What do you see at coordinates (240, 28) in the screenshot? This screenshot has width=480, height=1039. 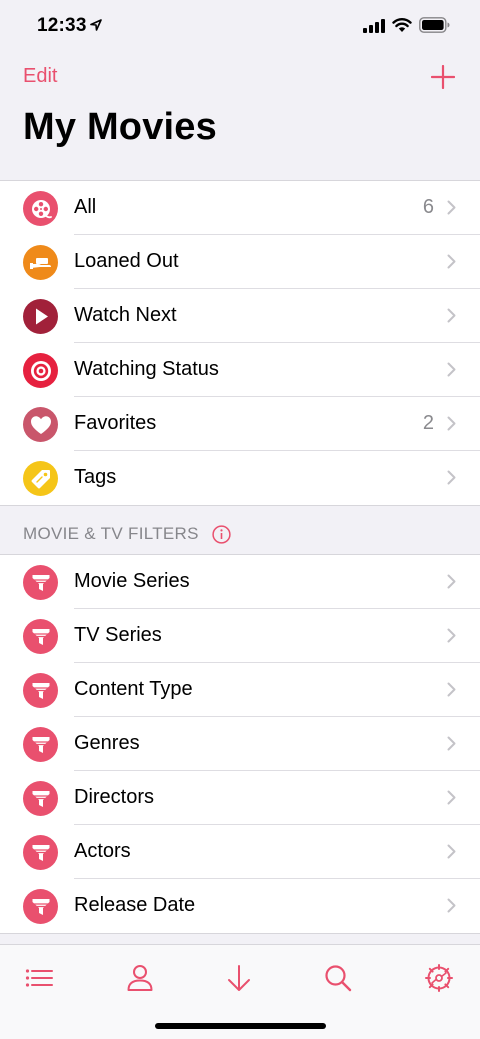 I see `status-bar: 12:33` at bounding box center [240, 28].